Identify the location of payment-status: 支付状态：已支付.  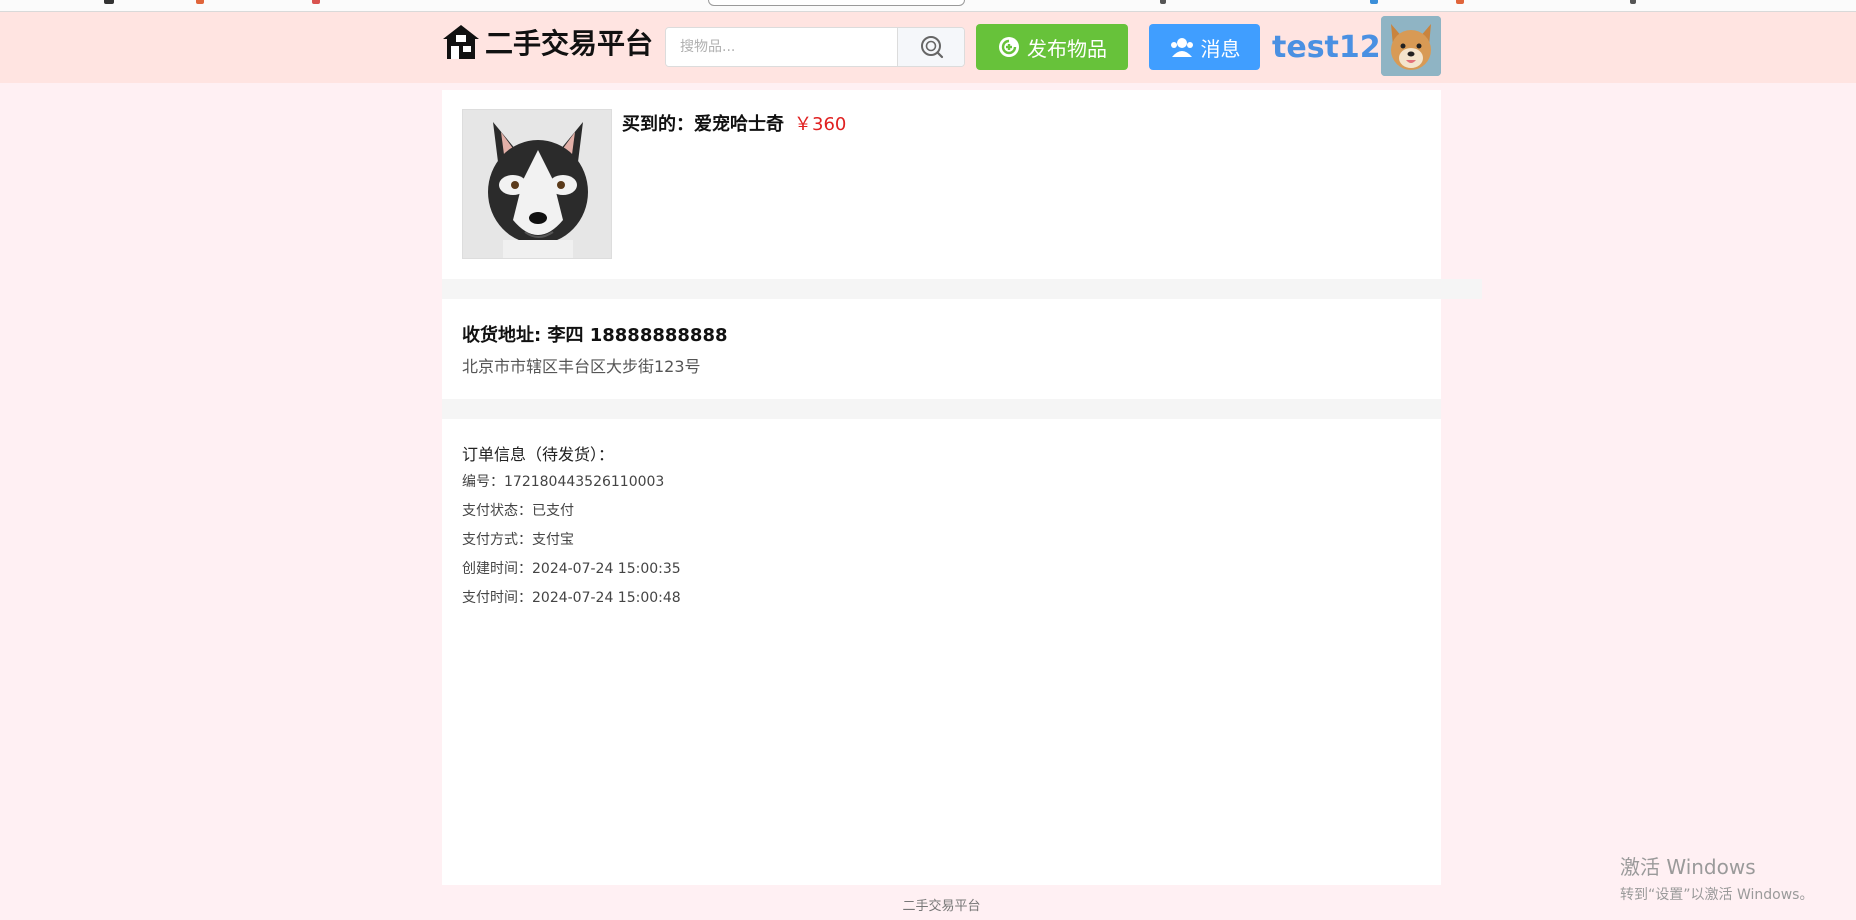
(518, 511).